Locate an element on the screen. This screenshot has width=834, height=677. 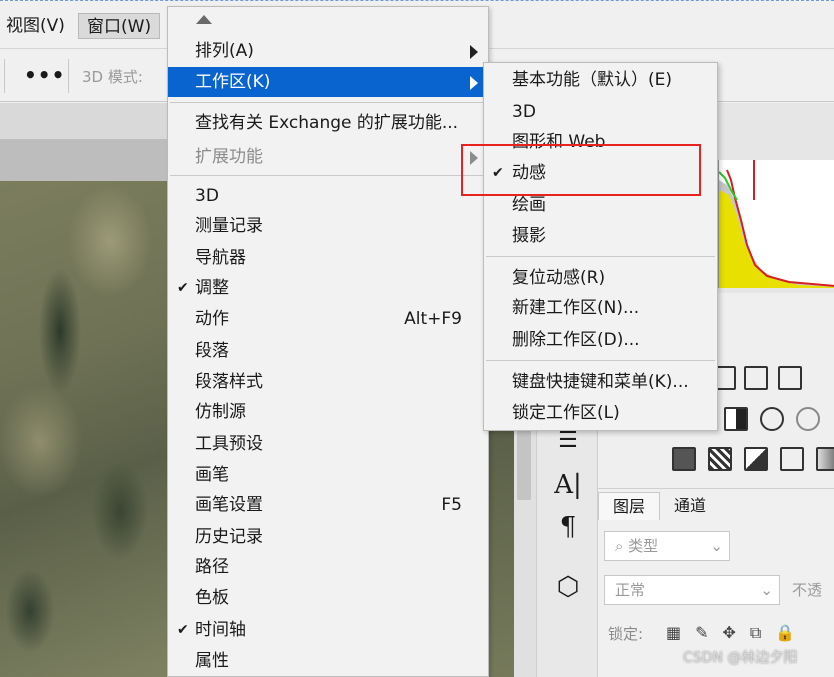
histogram-svg is located at coordinates (776, 224).